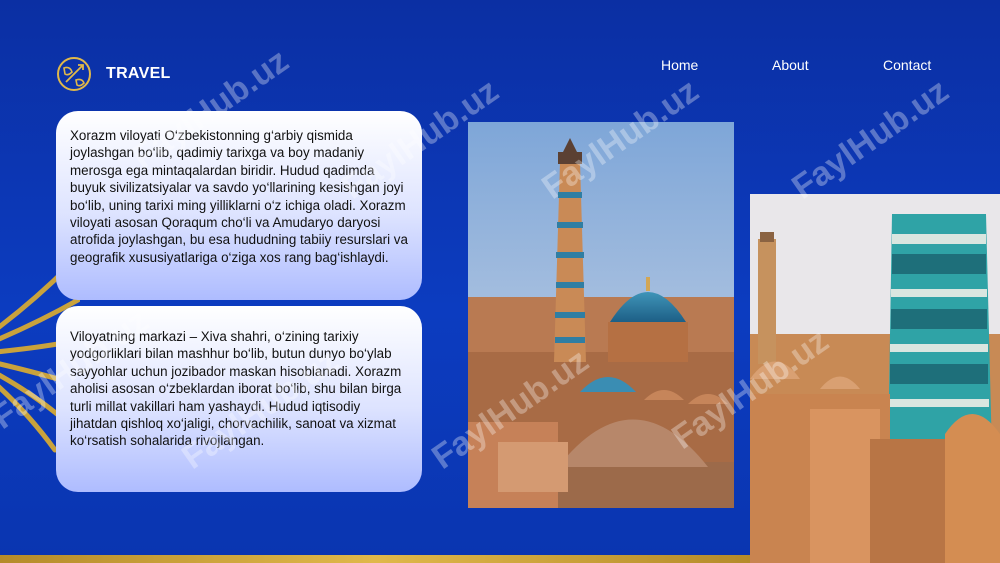 This screenshot has width=1000, height=563. Describe the element at coordinates (790, 65) in the screenshot. I see `nav-about-link: About` at that location.